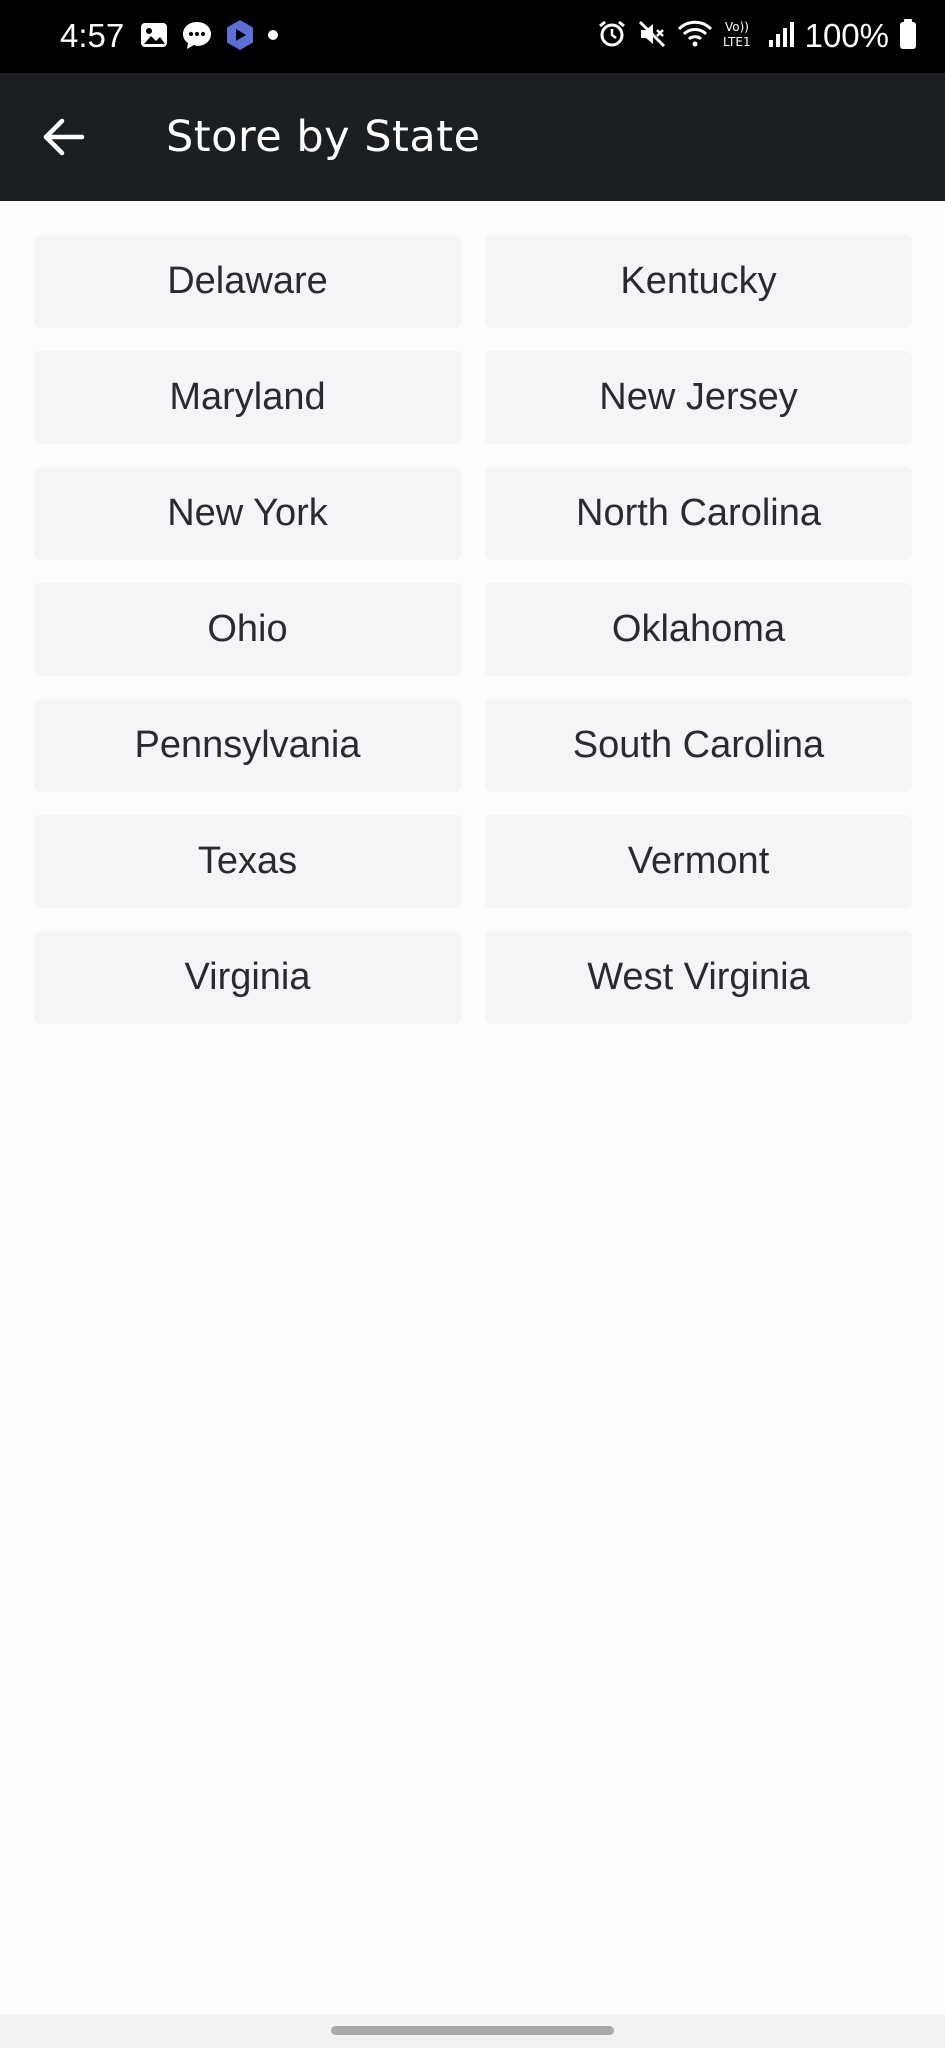 The height and width of the screenshot is (2048, 945). I want to click on mute-icon, so click(652, 36).